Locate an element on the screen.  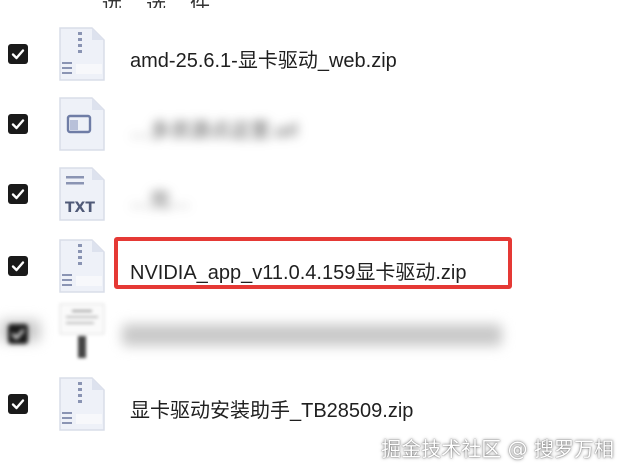
file-name-blurred: …多资源点这里.url is located at coordinates (214, 131).